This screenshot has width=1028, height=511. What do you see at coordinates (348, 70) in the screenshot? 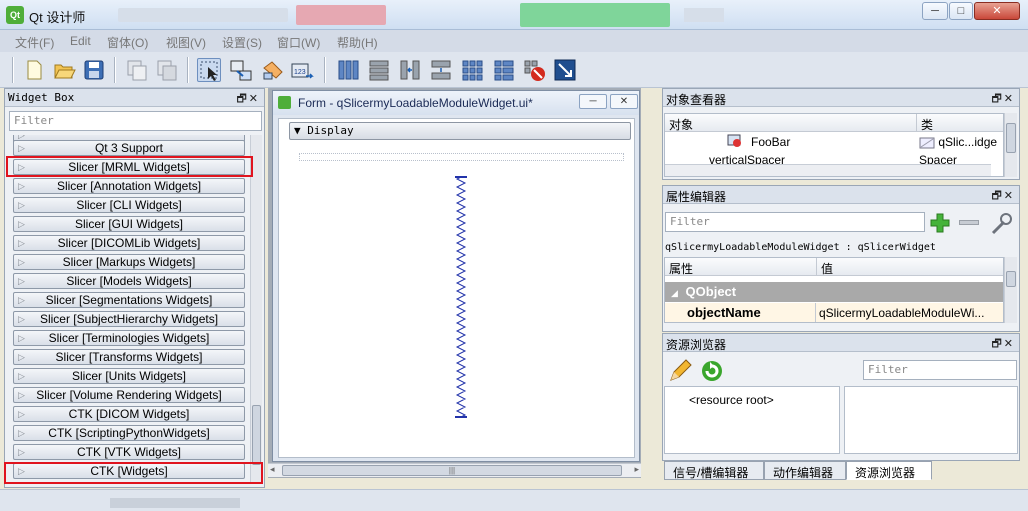
I see `layout-horizontal-icon` at bounding box center [348, 70].